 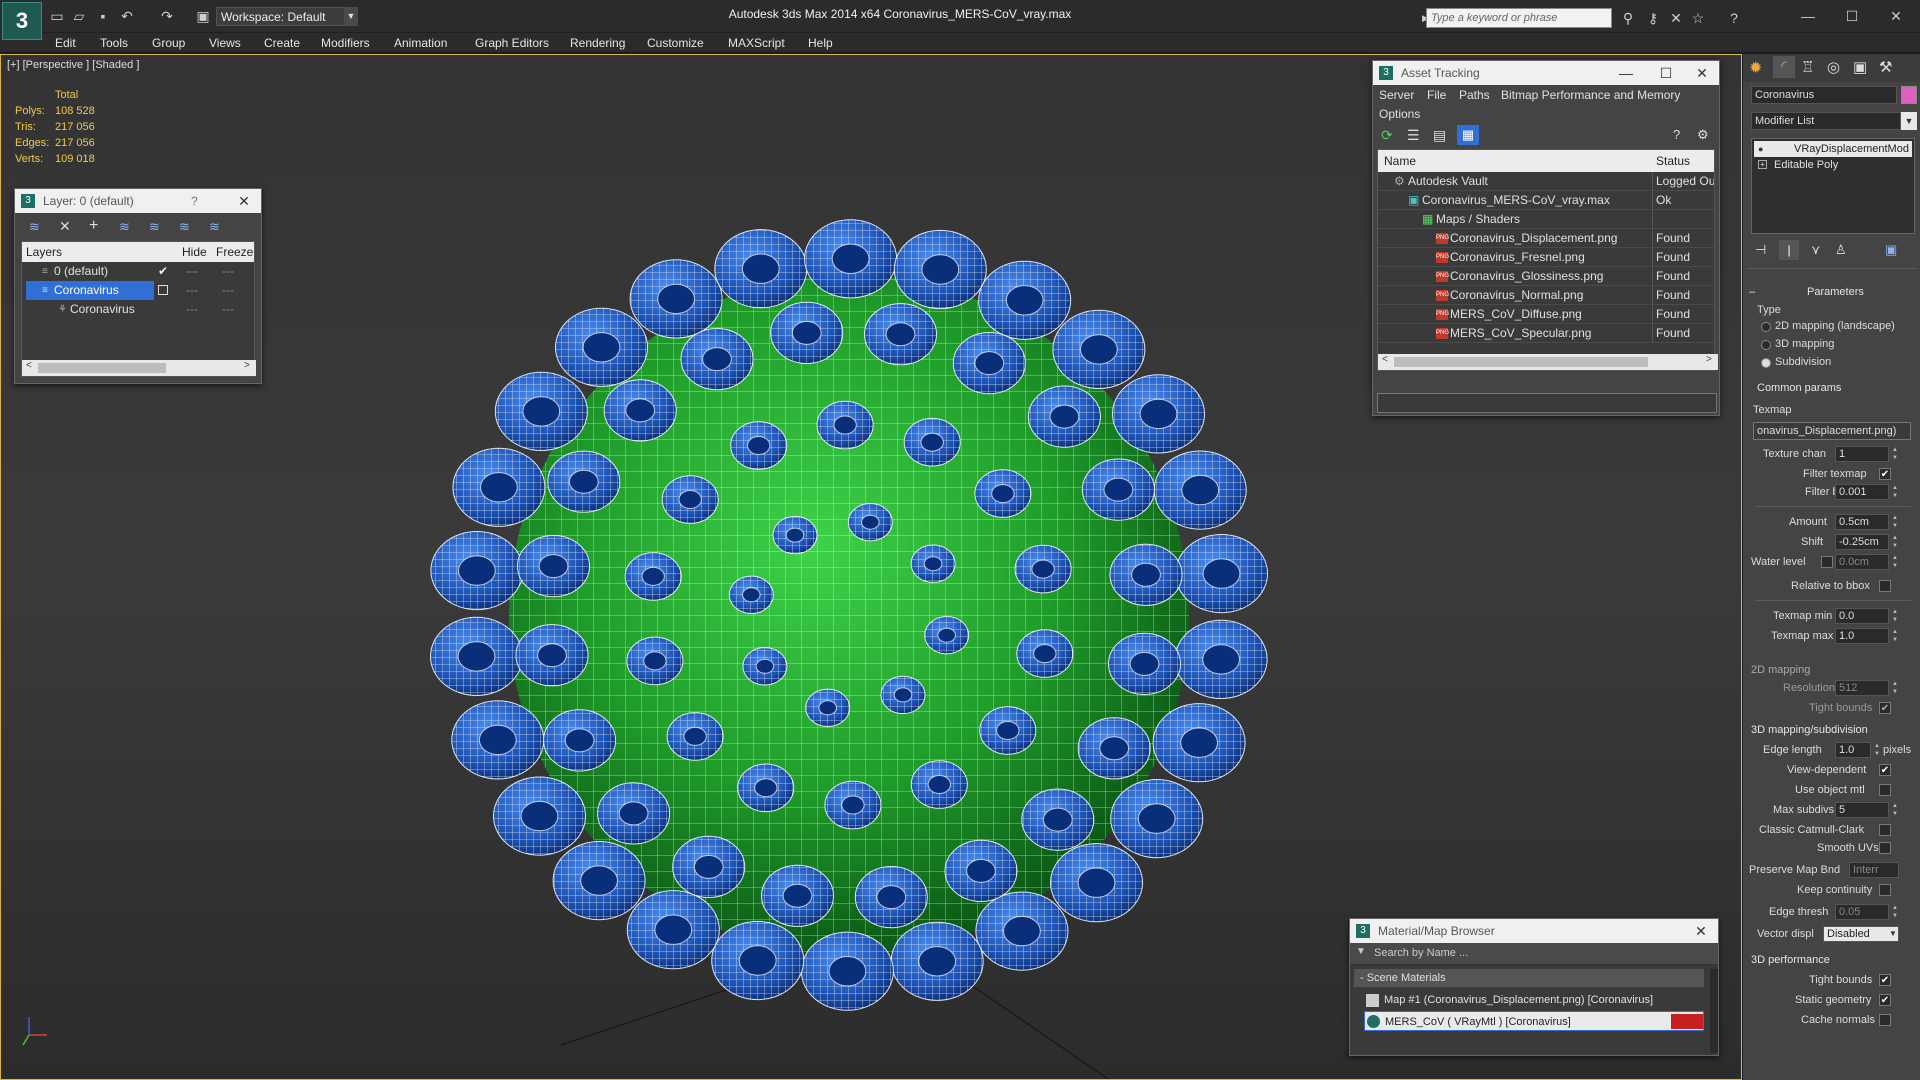 What do you see at coordinates (597, 43) in the screenshot?
I see `menu-rendering: Rendering` at bounding box center [597, 43].